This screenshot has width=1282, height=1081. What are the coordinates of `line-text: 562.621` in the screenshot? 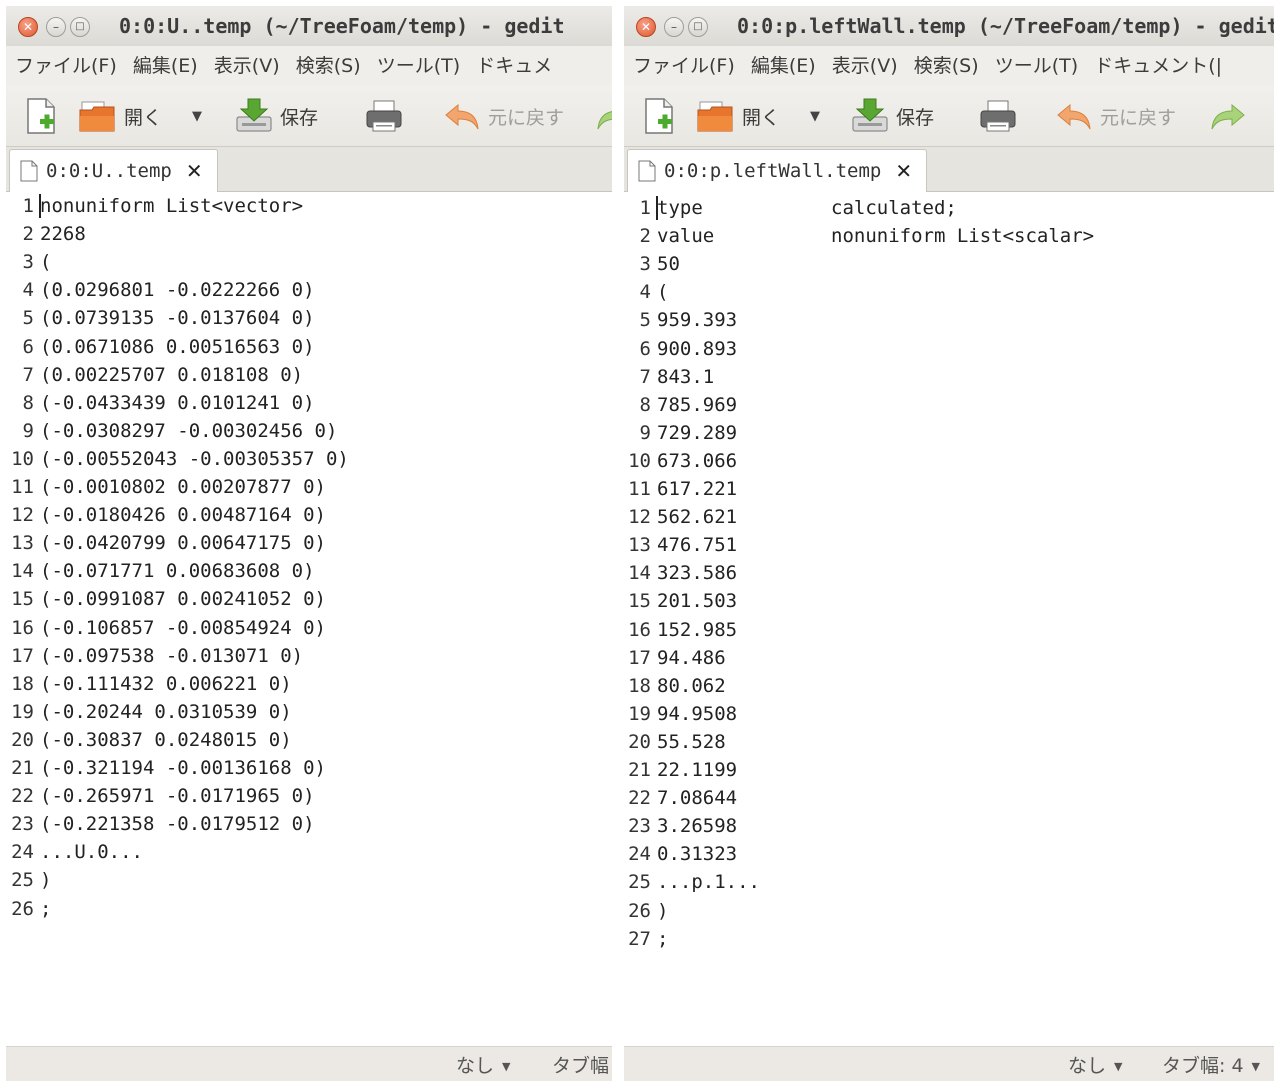 It's located at (697, 517).